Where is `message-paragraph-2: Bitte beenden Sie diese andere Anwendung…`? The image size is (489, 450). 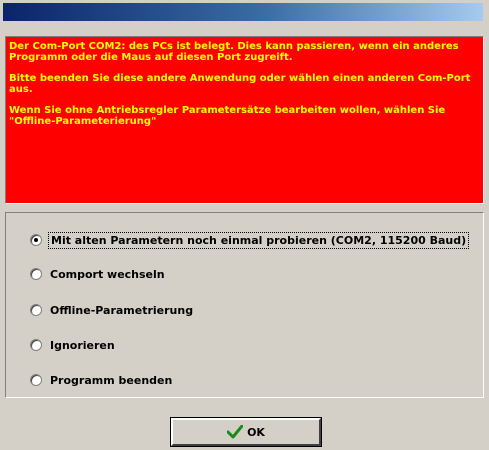 message-paragraph-2: Bitte beenden Sie diese andere Anwendung… is located at coordinates (241, 84).